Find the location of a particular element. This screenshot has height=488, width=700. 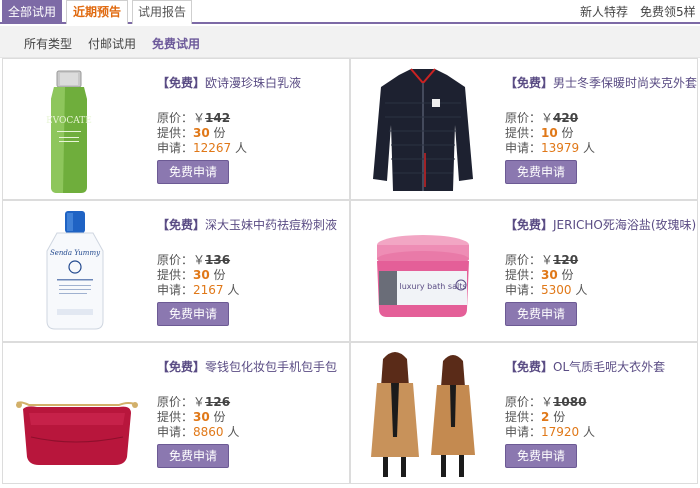

applicant-count: 申请：5300 人 is located at coordinates (546, 290).